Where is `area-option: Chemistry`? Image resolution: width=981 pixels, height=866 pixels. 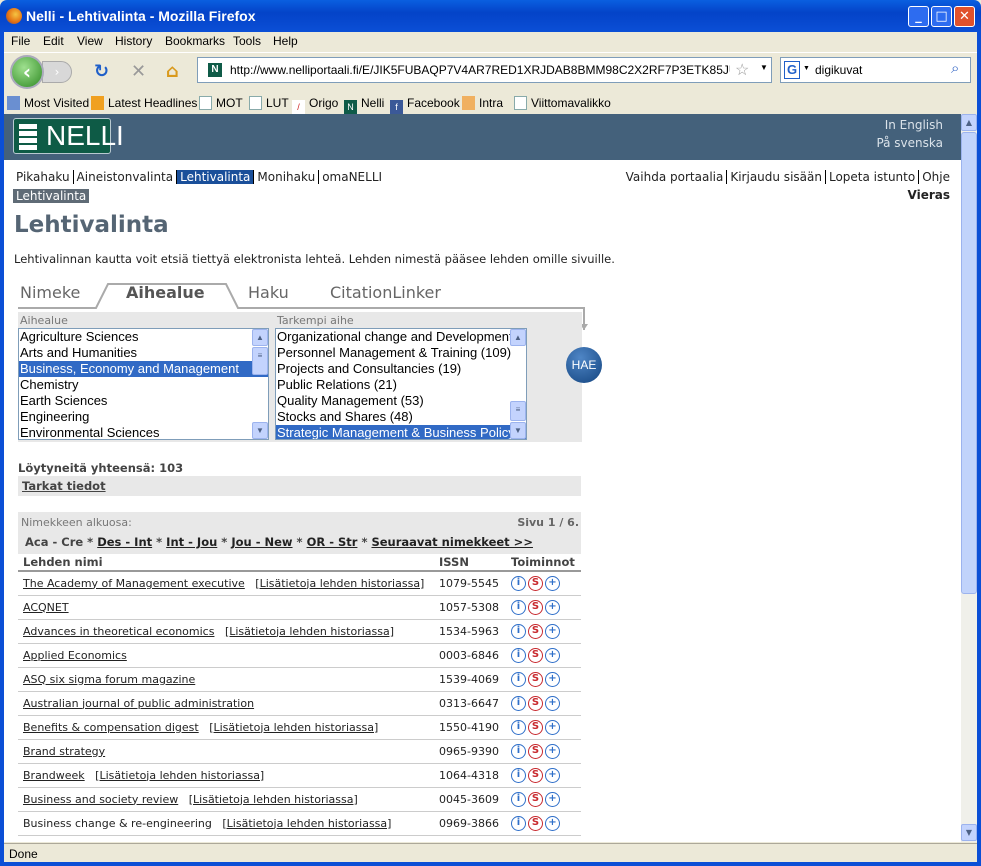 area-option: Chemistry is located at coordinates (143, 385).